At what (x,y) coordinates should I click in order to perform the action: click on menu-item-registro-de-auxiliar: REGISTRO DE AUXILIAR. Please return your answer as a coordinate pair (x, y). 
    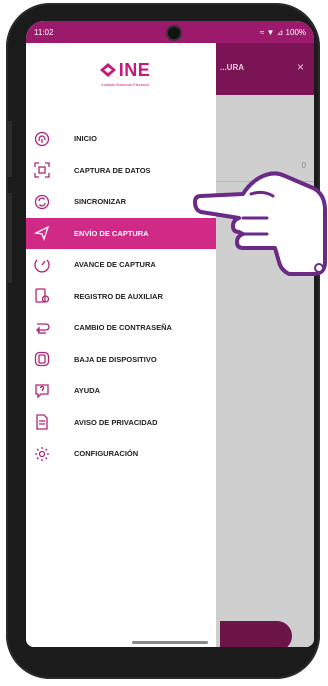
    Looking at the image, I should click on (121, 297).